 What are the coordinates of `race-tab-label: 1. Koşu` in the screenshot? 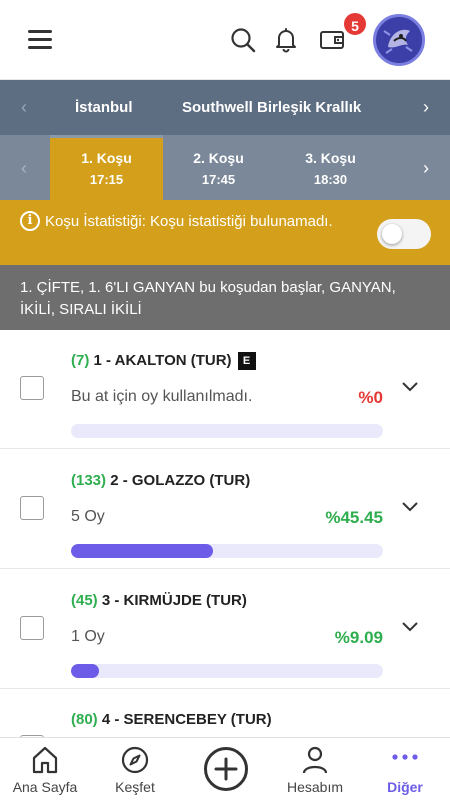 It's located at (106, 158).